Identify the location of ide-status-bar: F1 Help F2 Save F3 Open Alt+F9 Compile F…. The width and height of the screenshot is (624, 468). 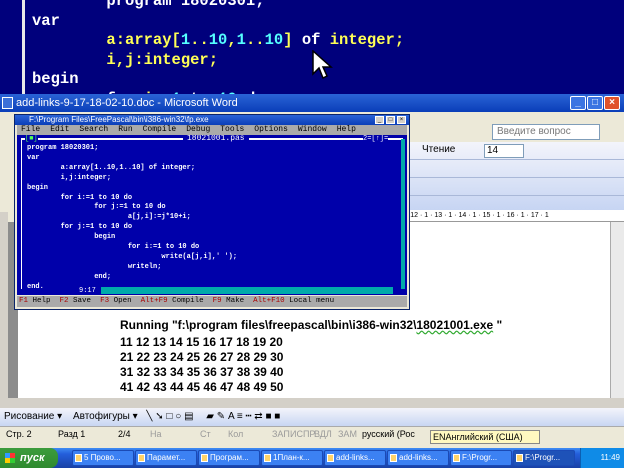
(212, 301).